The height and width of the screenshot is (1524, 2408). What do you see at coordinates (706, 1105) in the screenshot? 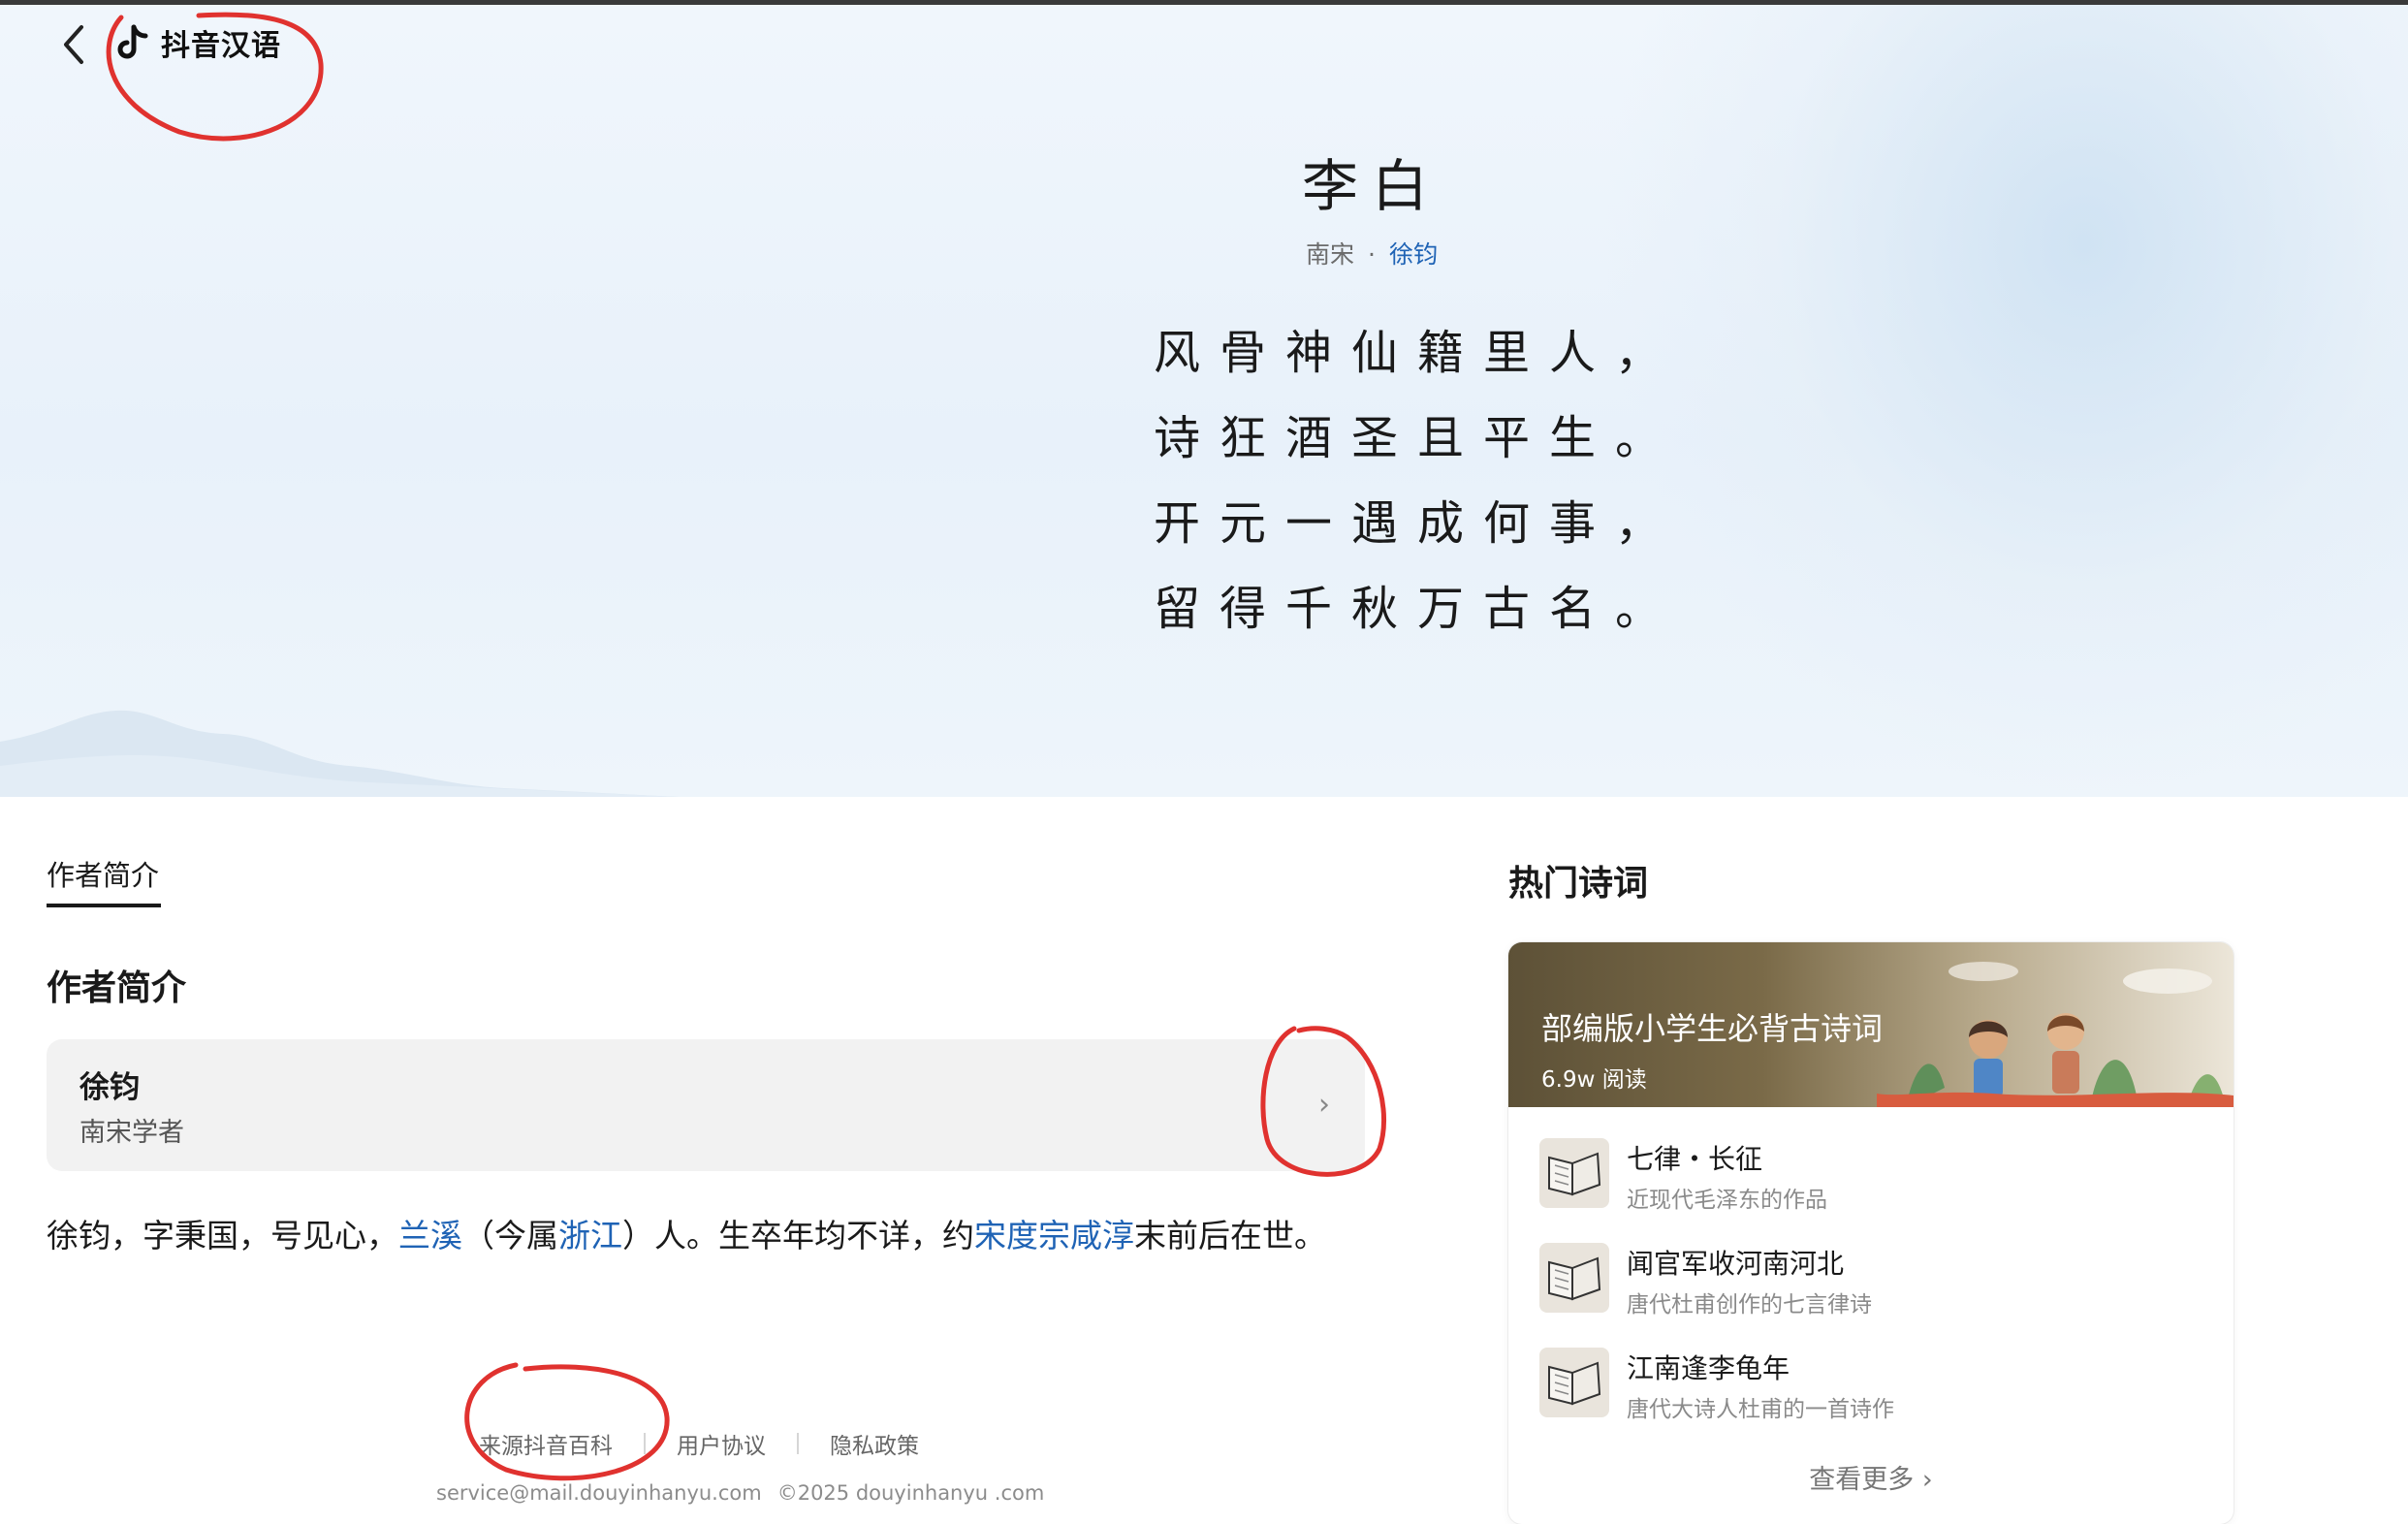
I see `author-card: 徐钧 南宋学者 ›` at bounding box center [706, 1105].